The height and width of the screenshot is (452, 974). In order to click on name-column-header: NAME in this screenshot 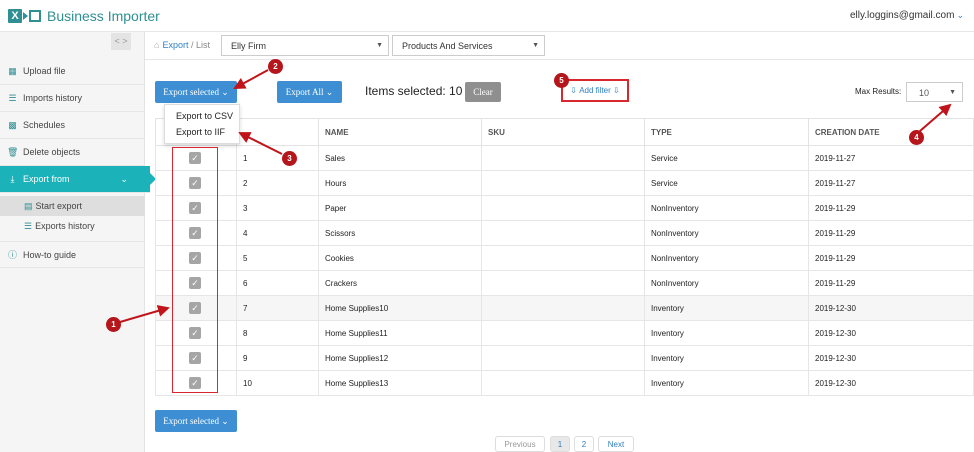, I will do `click(400, 132)`.